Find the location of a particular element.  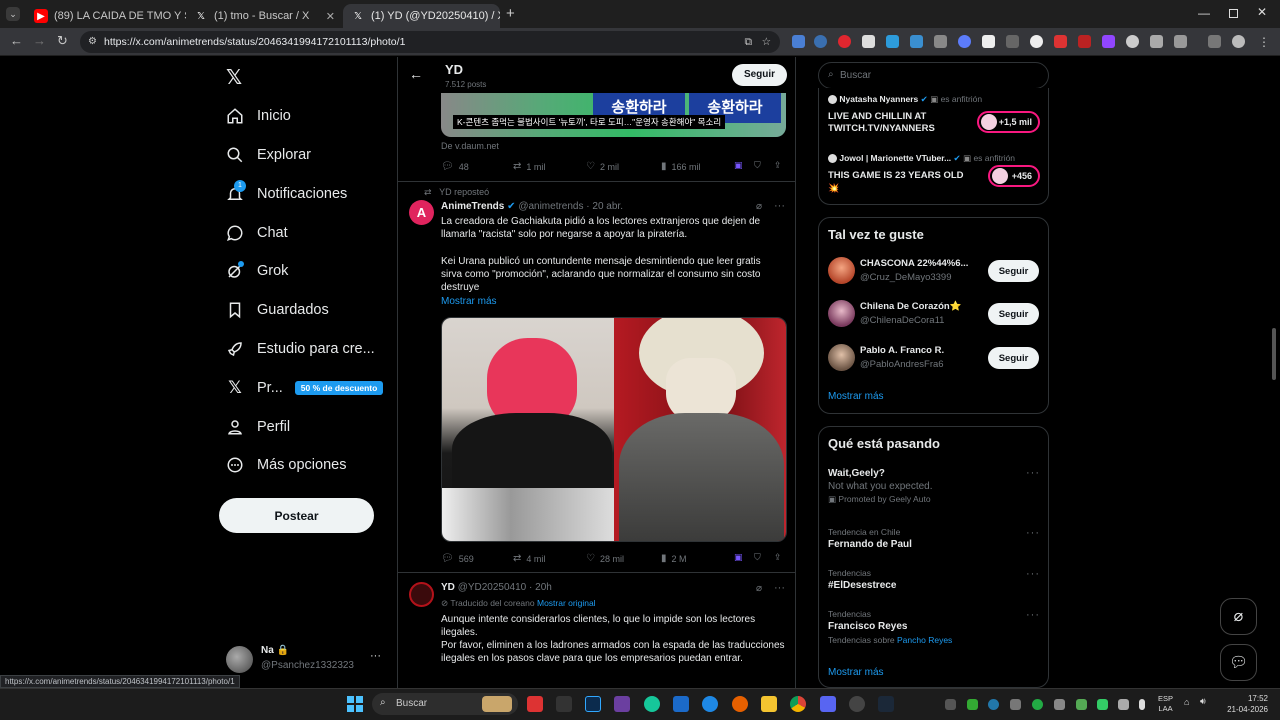

download-ext-icon is located at coordinates (892, 41).